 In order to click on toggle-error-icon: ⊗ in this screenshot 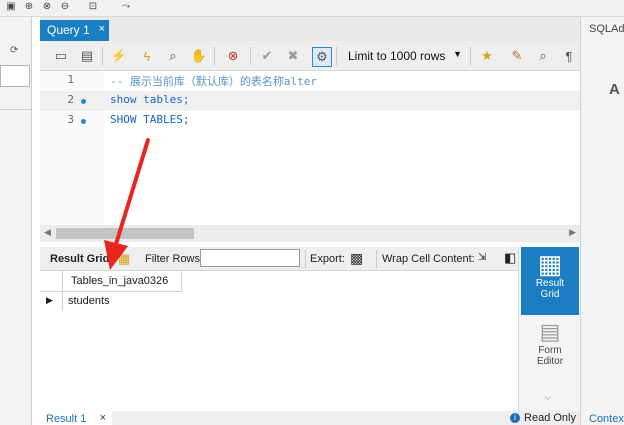, I will do `click(233, 56)`.